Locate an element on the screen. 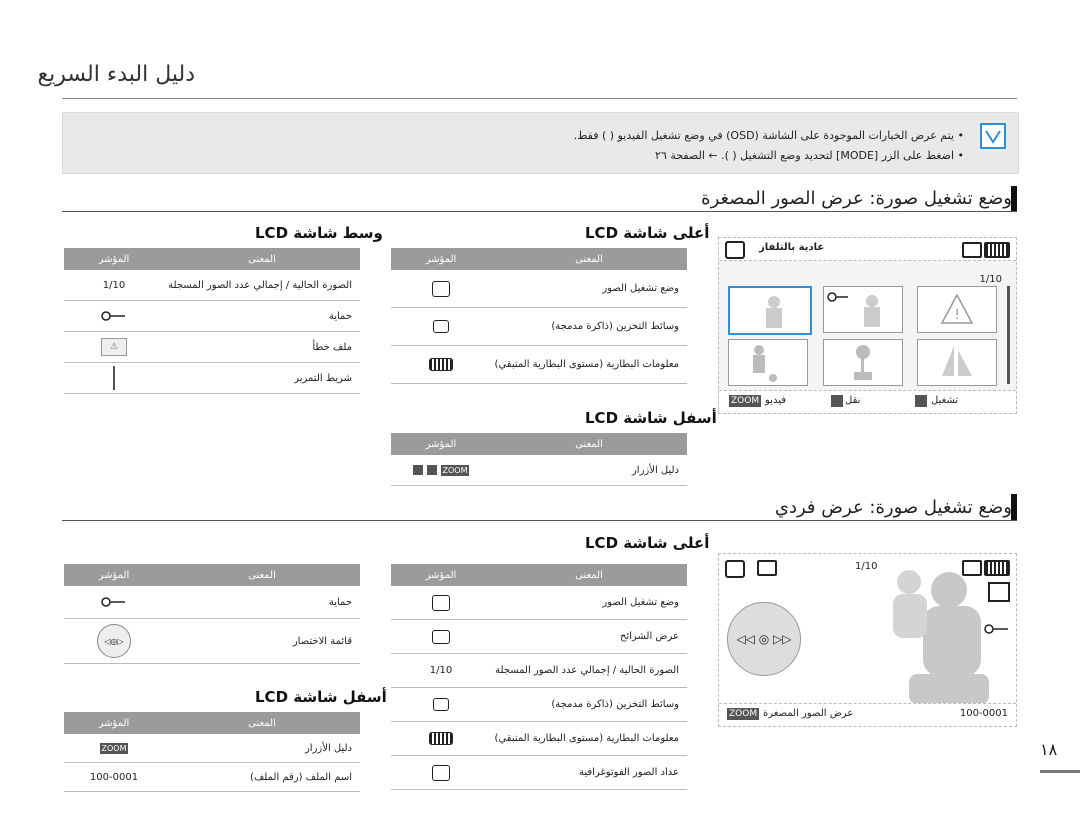 This screenshot has width=1080, height=825. thumbnail-error: ! is located at coordinates (957, 309).